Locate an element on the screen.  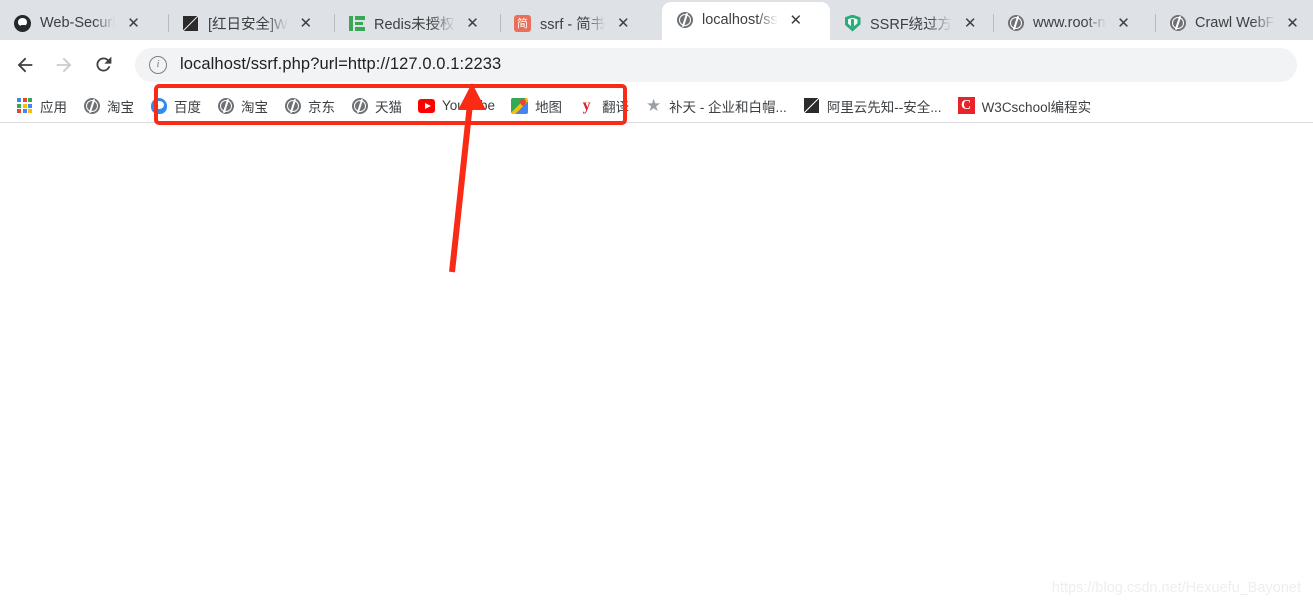
browser-tab-4-active: localhost/ss ✕ is located at coordinates (746, 21).